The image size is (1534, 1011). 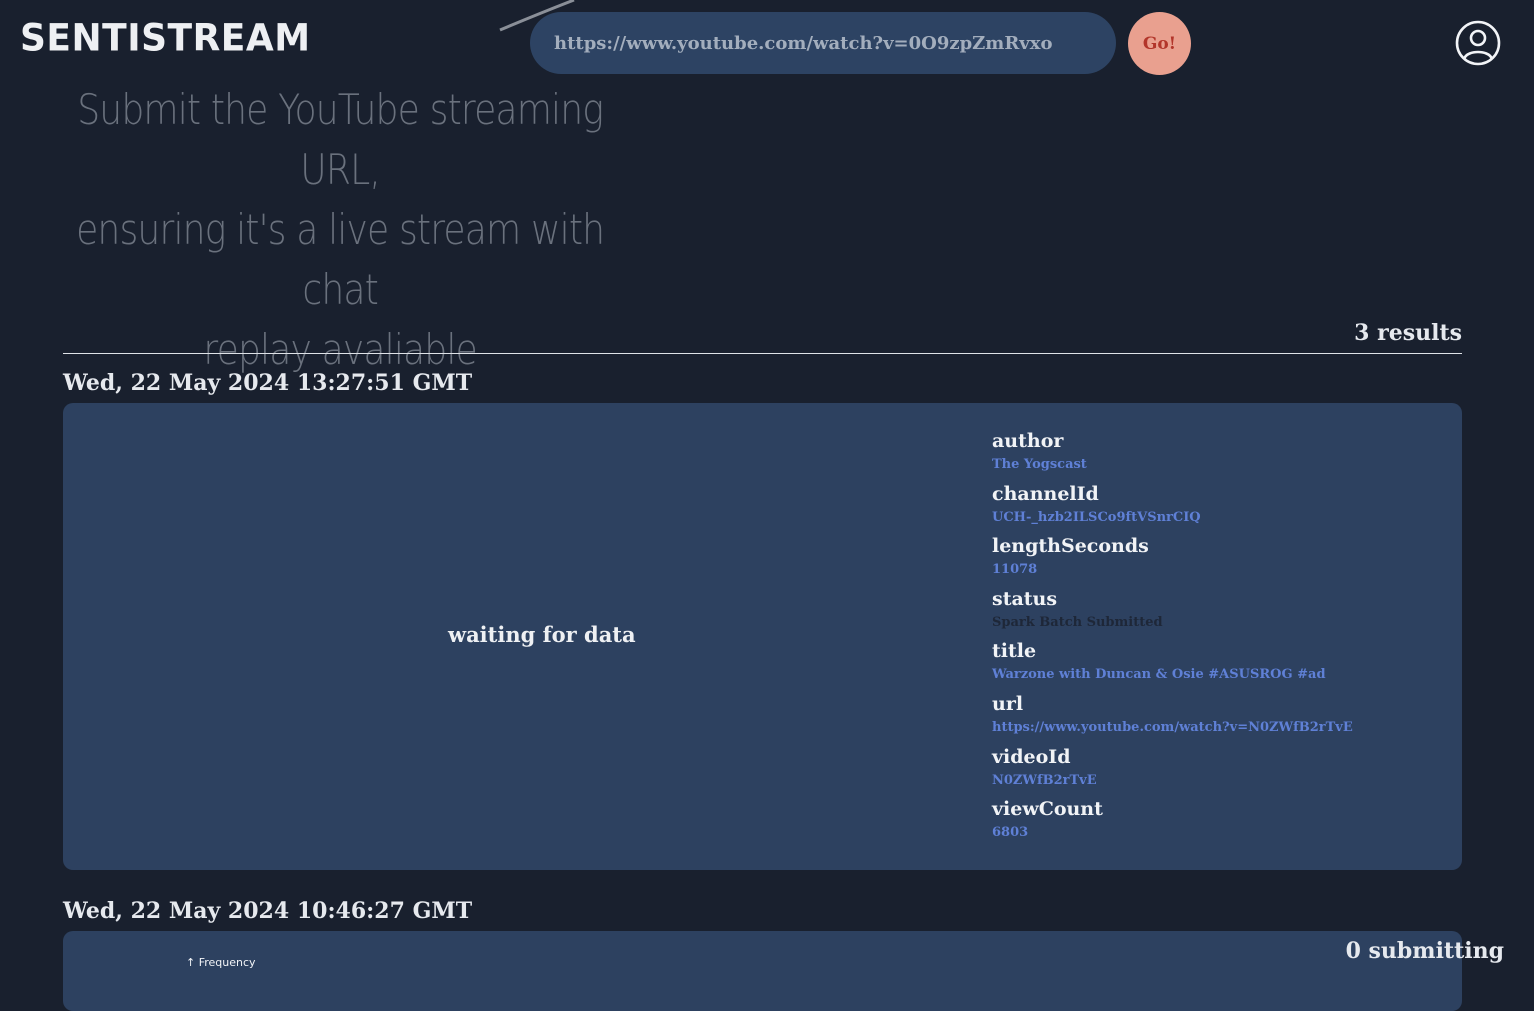 I want to click on app-logo: SENTISTREAM, so click(x=165, y=38).